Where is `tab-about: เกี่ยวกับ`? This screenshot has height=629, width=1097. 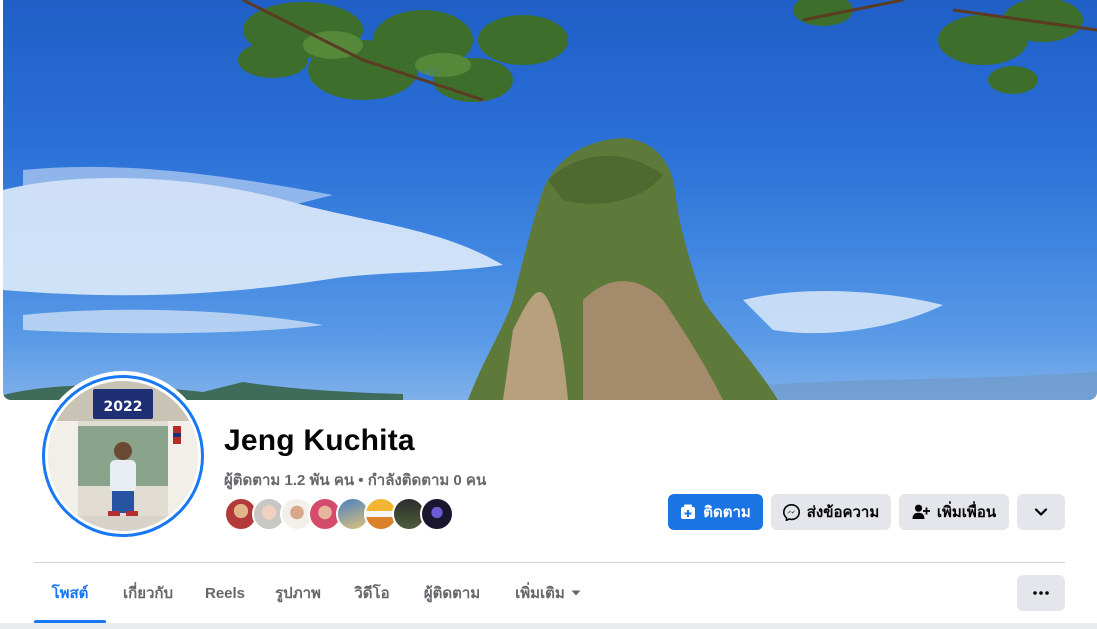 tab-about: เกี่ยวกับ is located at coordinates (148, 593).